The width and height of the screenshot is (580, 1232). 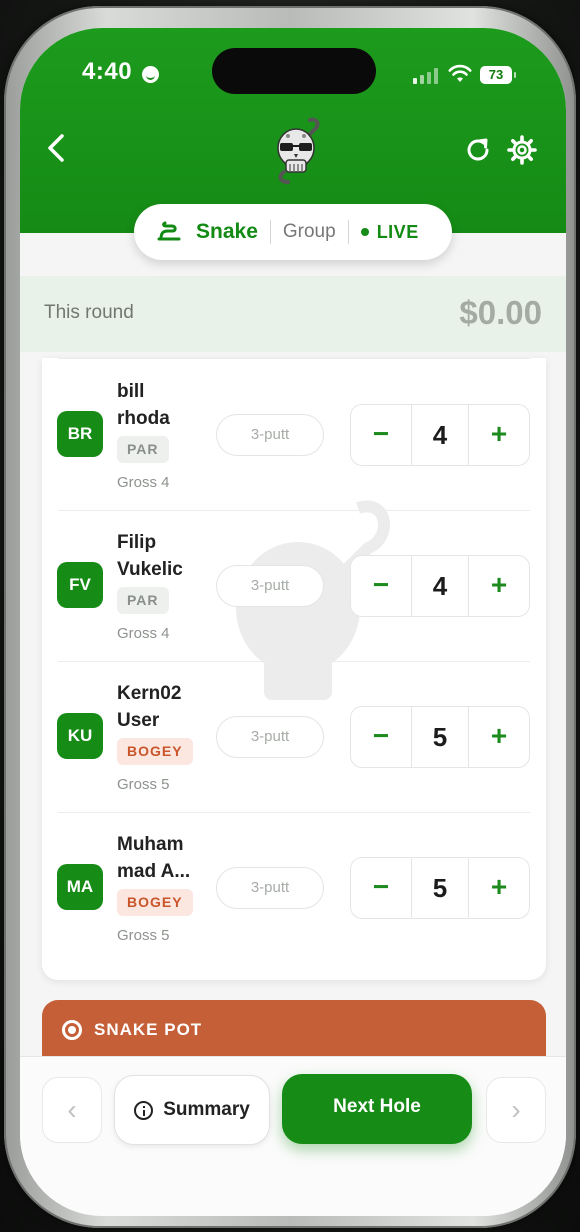 I want to click on player-name: bill rhoda, so click(x=143, y=405).